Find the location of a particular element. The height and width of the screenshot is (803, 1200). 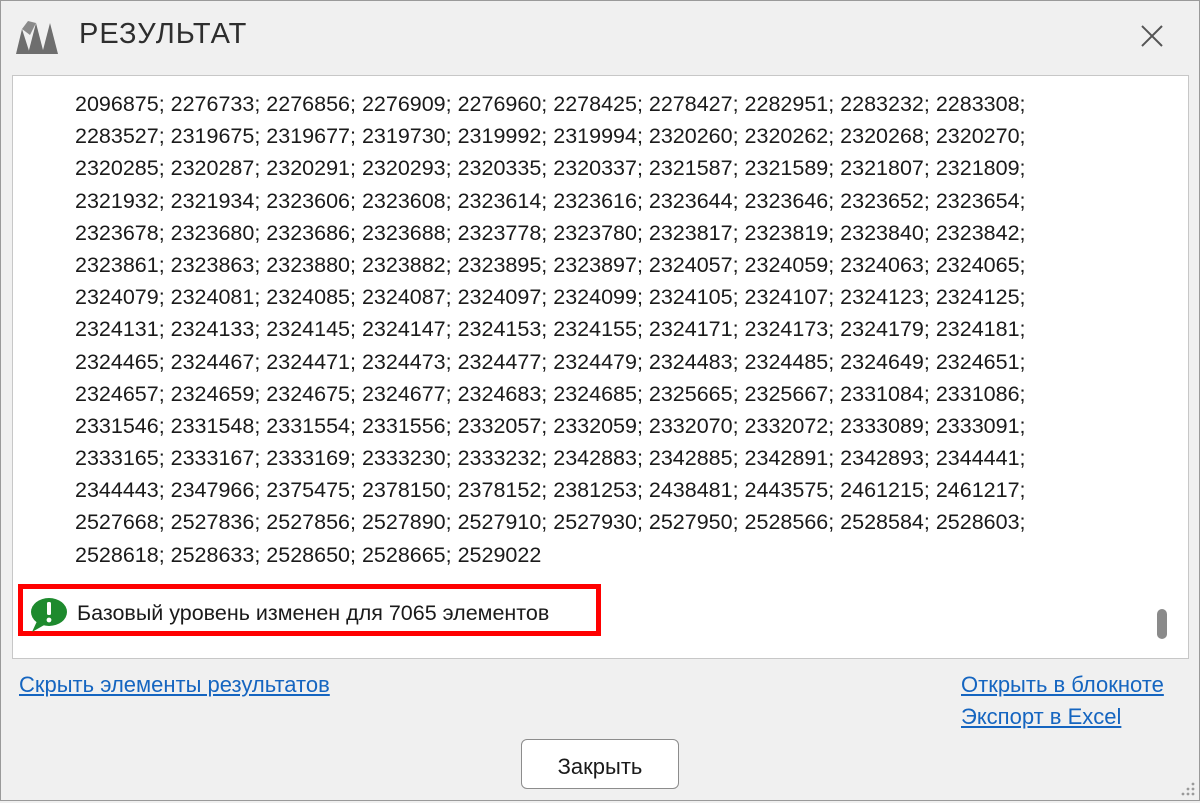

dialog-title: РЕЗУЛЬТАТ is located at coordinates (163, 34).